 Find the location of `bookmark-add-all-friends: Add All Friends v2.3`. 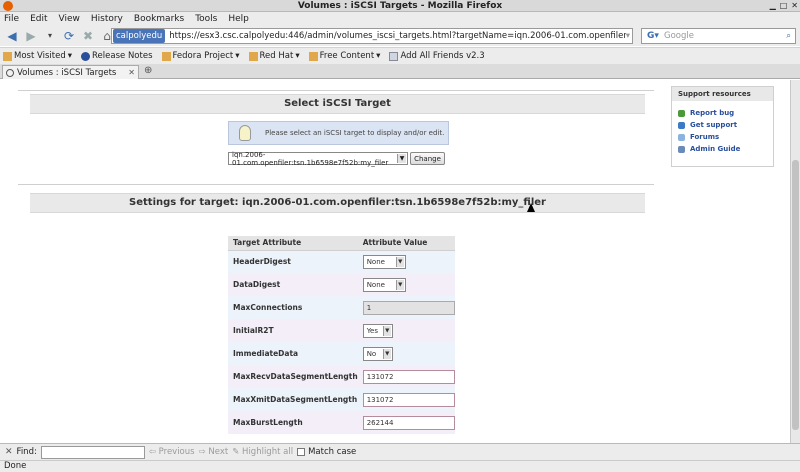

bookmark-add-all-friends: Add All Friends v2.3 is located at coordinates (437, 56).